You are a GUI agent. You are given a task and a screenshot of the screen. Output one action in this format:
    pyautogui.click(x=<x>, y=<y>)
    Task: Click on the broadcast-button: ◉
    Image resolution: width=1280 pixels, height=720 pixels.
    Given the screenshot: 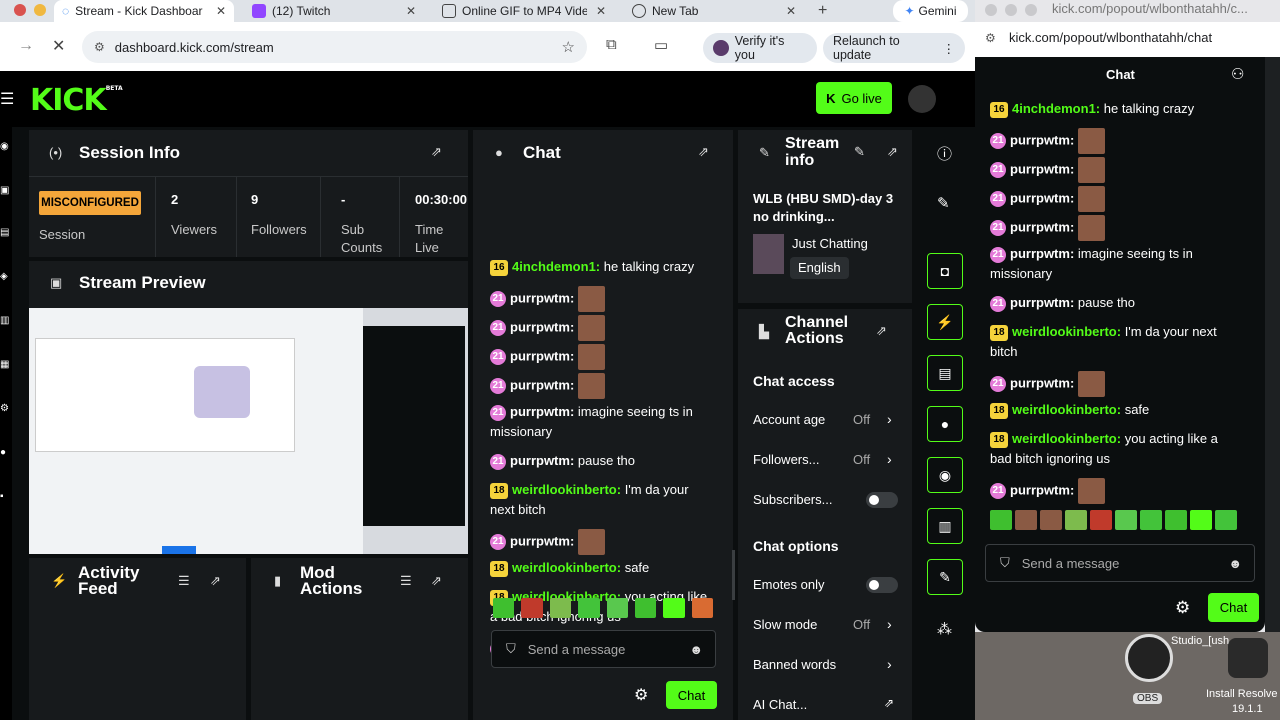 What is the action you would take?
    pyautogui.click(x=945, y=475)
    